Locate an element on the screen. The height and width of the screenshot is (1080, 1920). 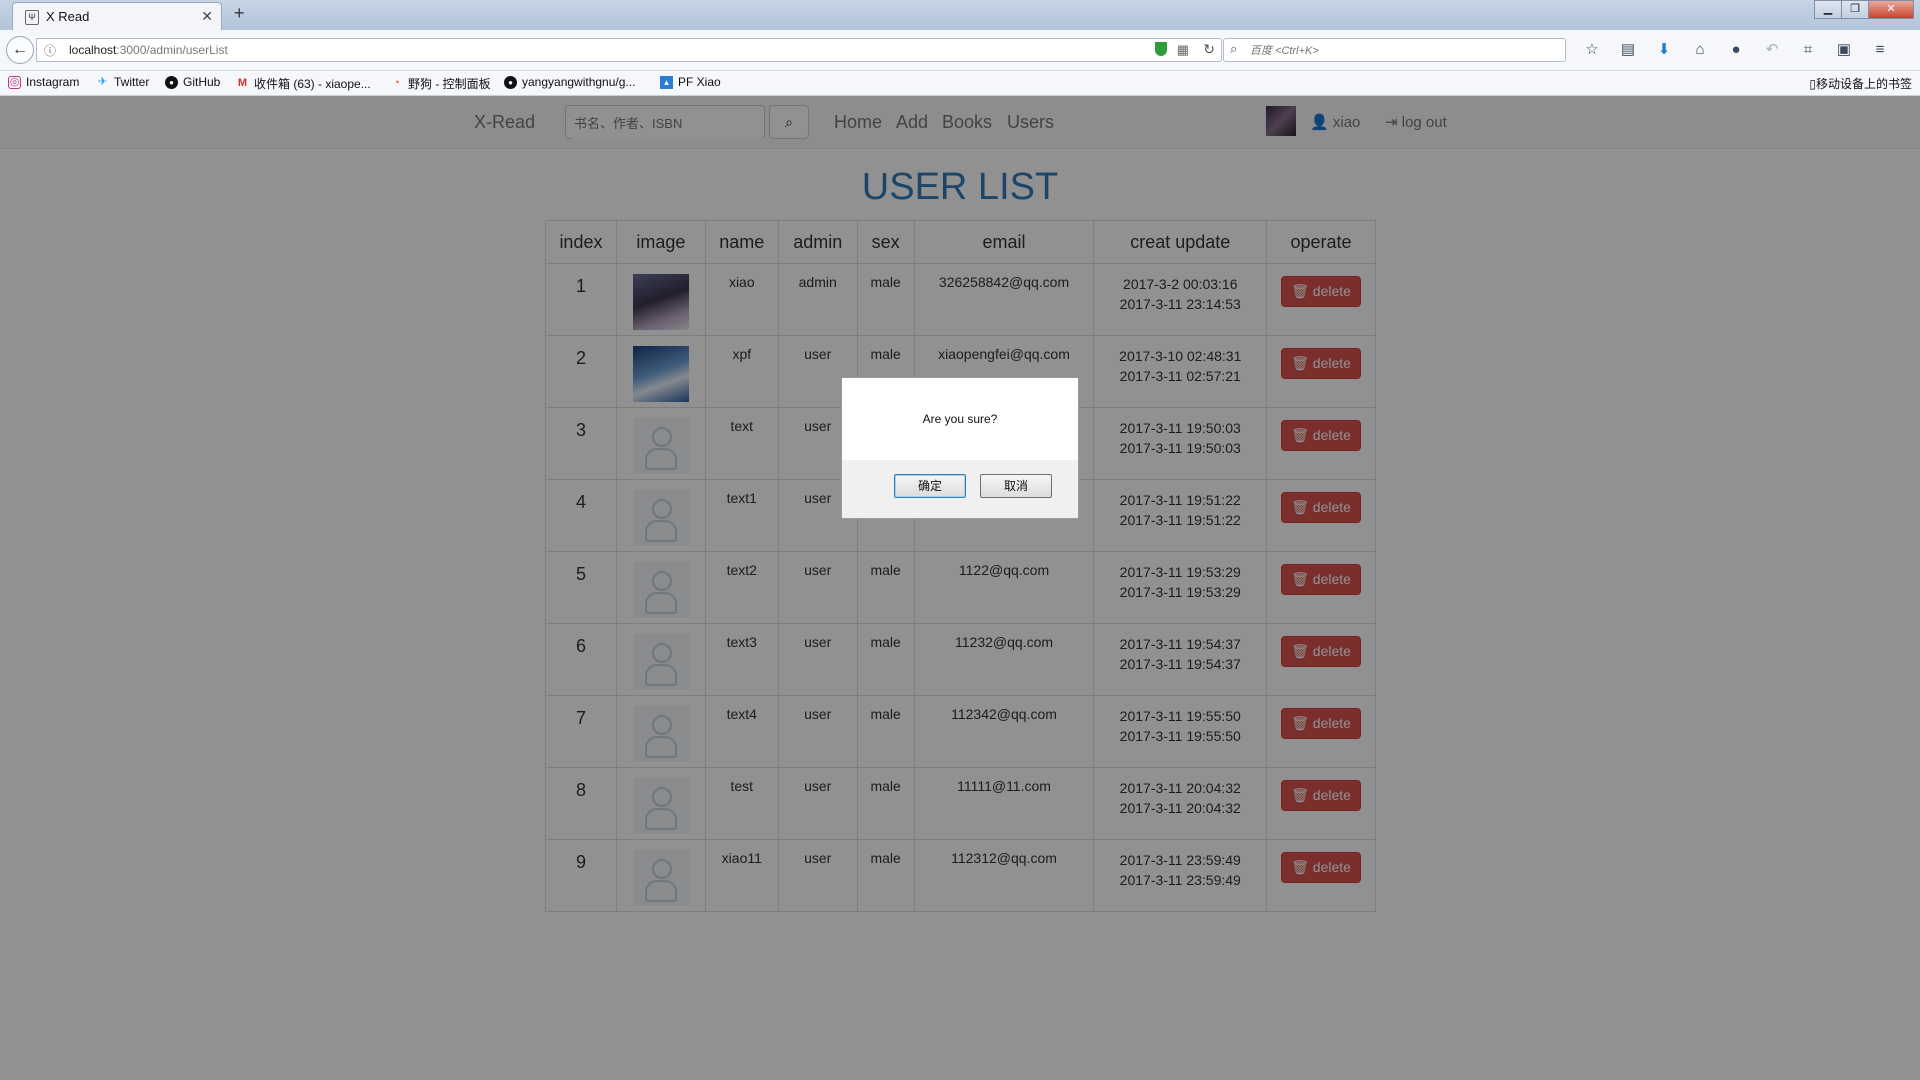
instagram-icon: ◎ is located at coordinates (14, 82).